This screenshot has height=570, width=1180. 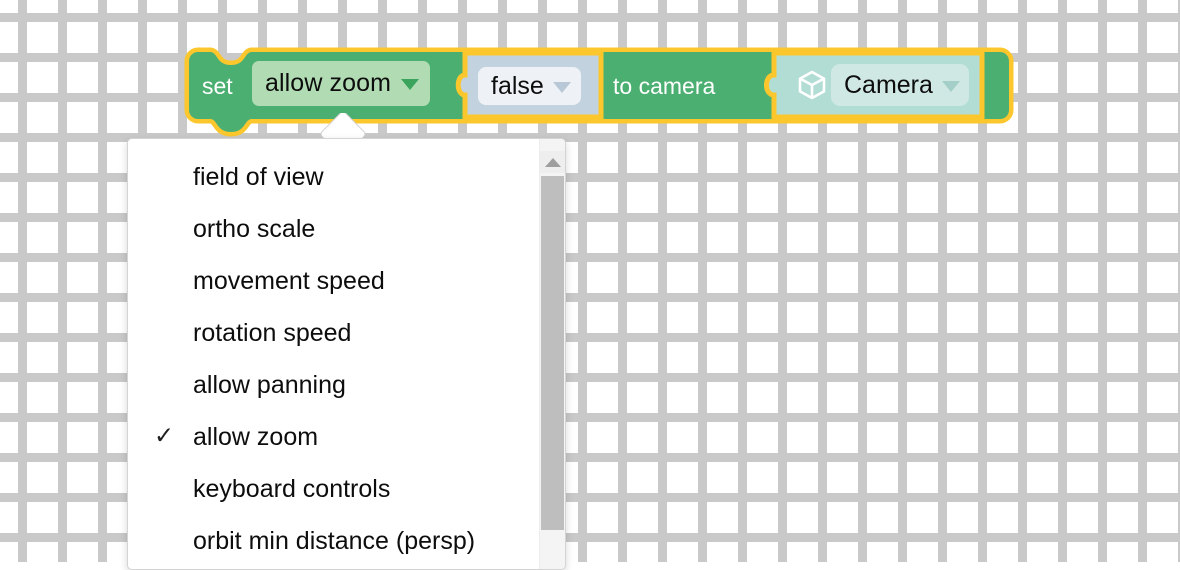 I want to click on dropdown-item-label: keyboard controls, so click(x=292, y=488).